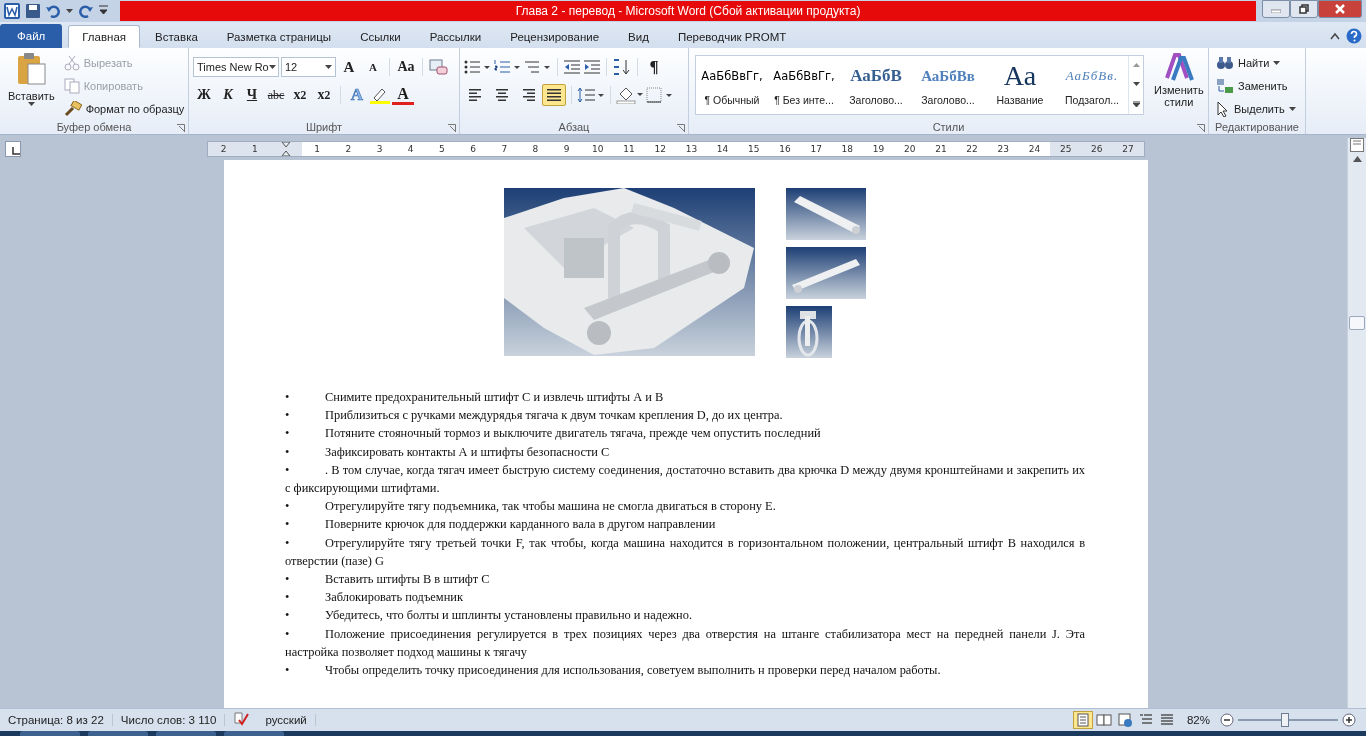  I want to click on tab-selector, so click(13, 149).